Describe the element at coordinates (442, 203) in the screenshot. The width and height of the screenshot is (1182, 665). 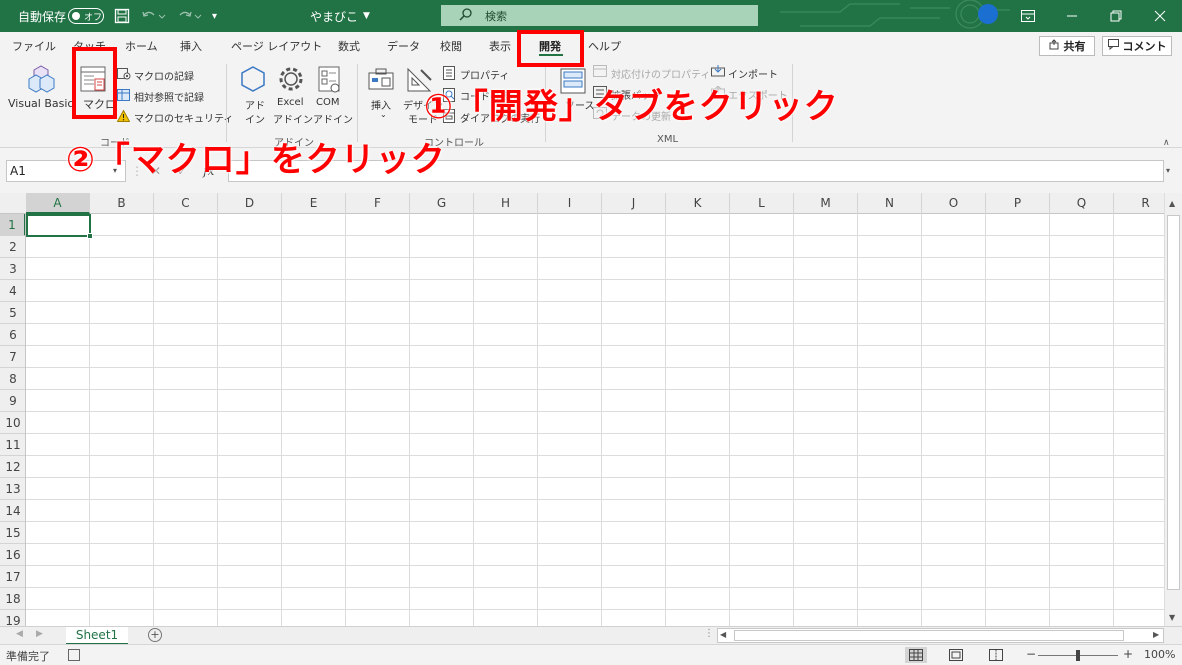
I see `column-header: G` at that location.